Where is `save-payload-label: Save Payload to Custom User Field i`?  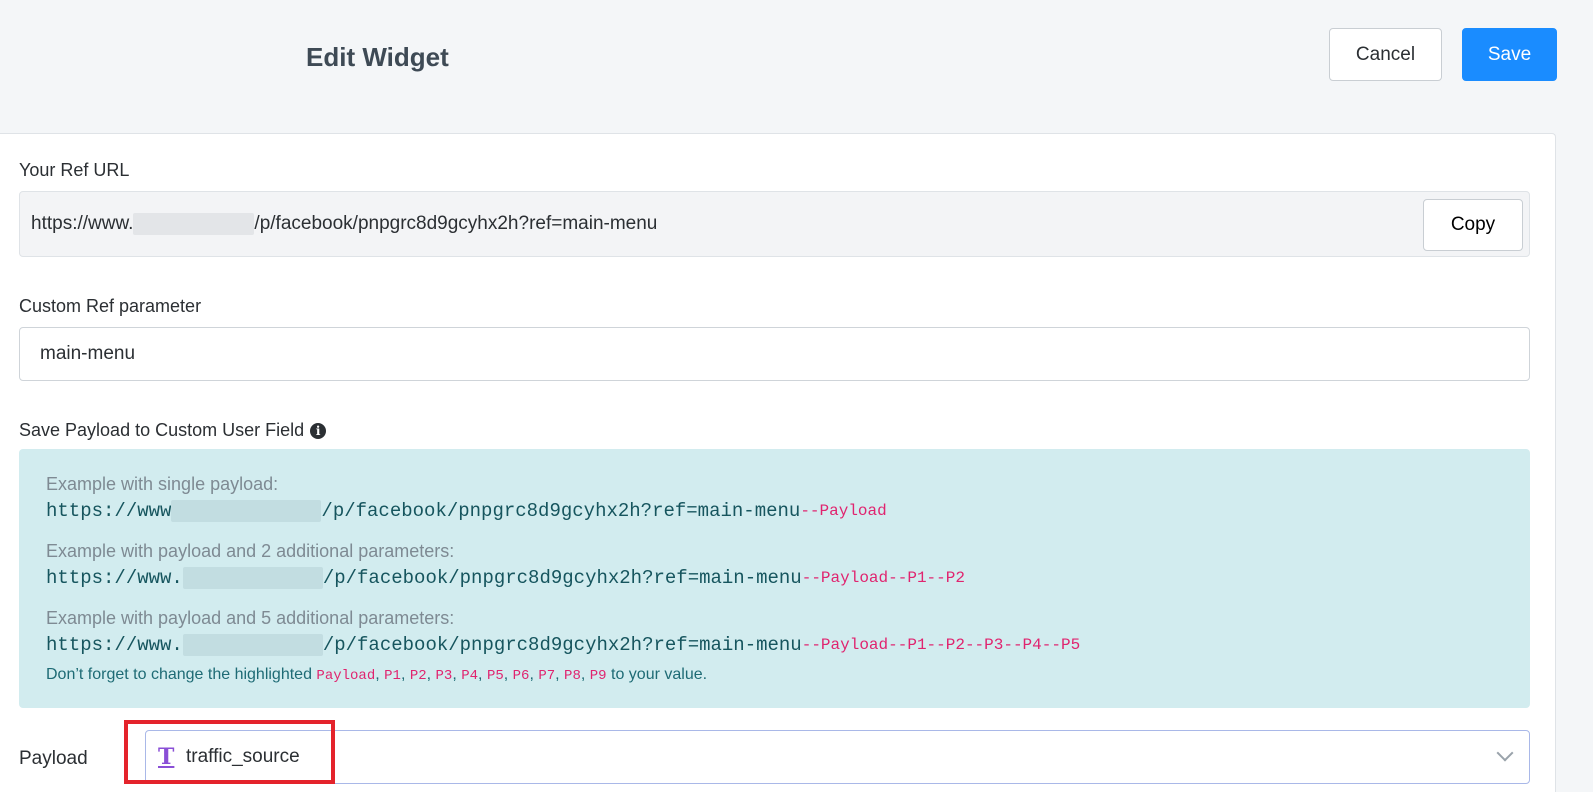
save-payload-label: Save Payload to Custom User Field i is located at coordinates (173, 430).